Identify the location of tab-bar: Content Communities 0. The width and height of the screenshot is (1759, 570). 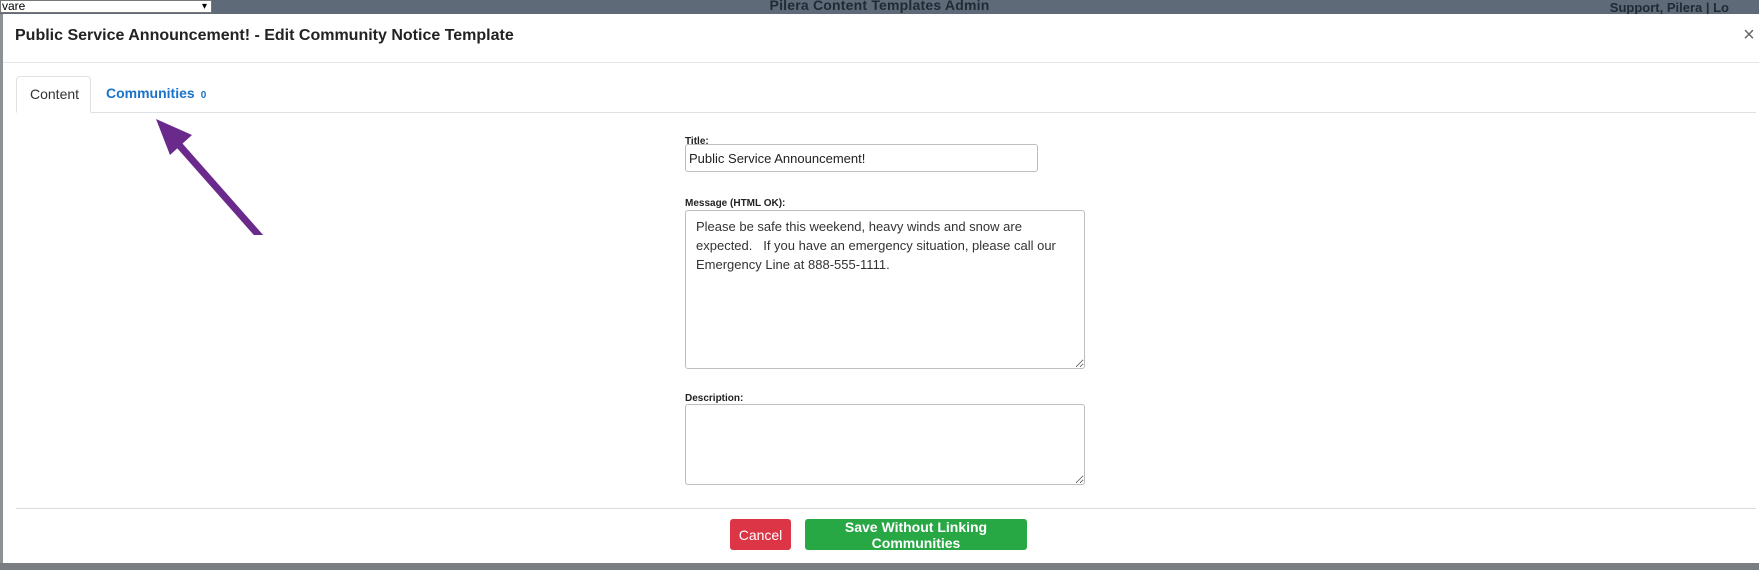
(886, 94).